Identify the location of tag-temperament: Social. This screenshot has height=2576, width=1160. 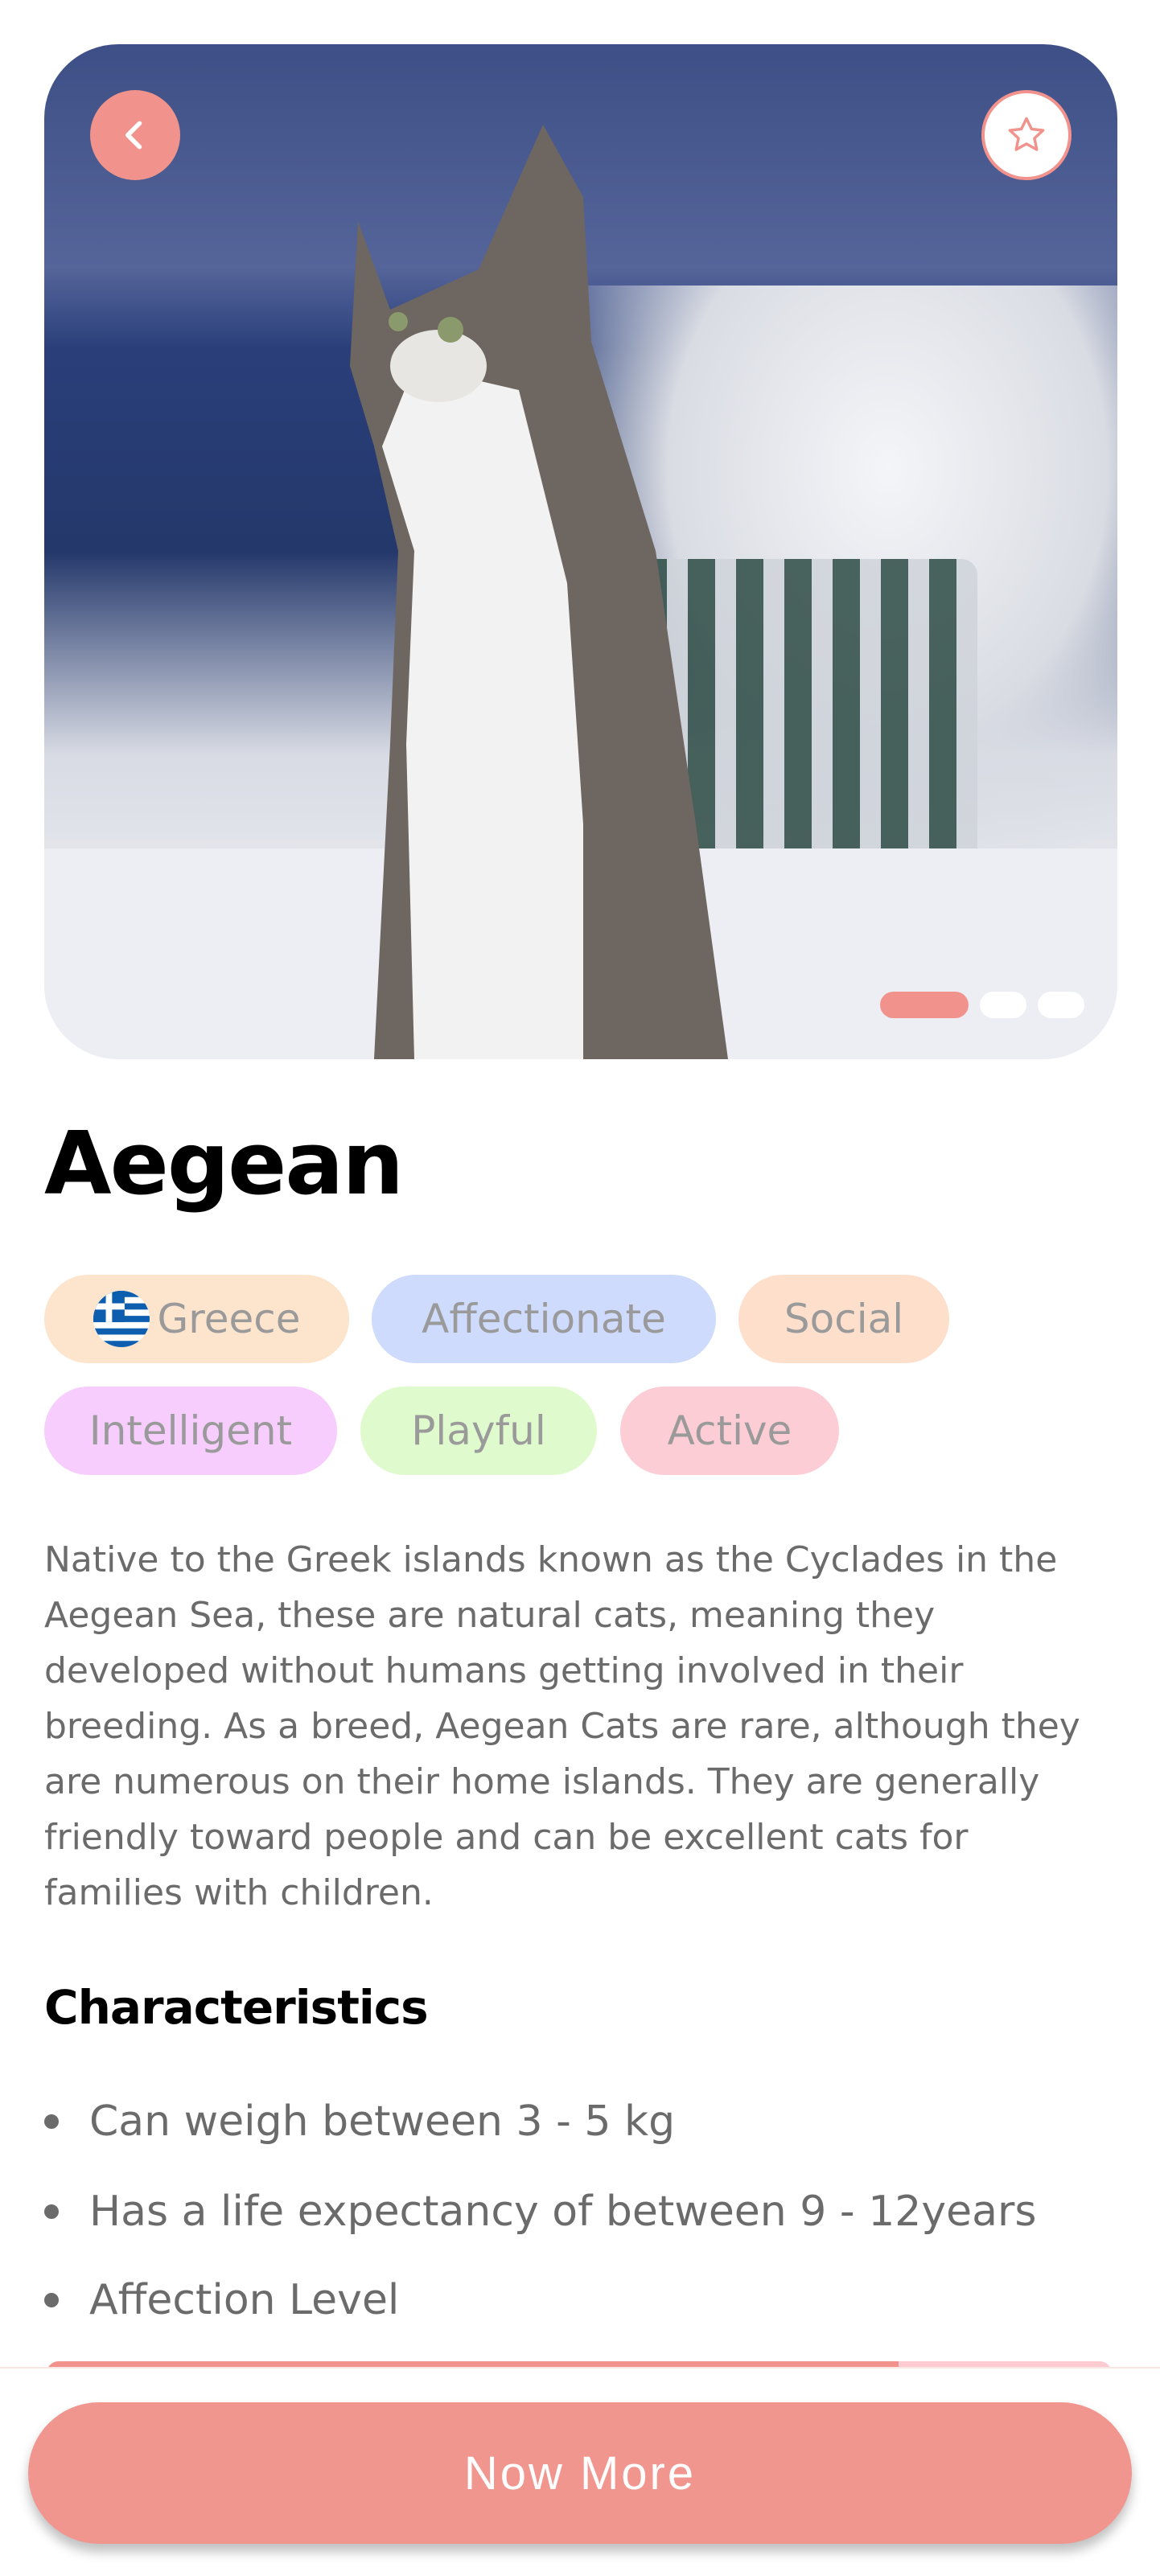
(843, 1319).